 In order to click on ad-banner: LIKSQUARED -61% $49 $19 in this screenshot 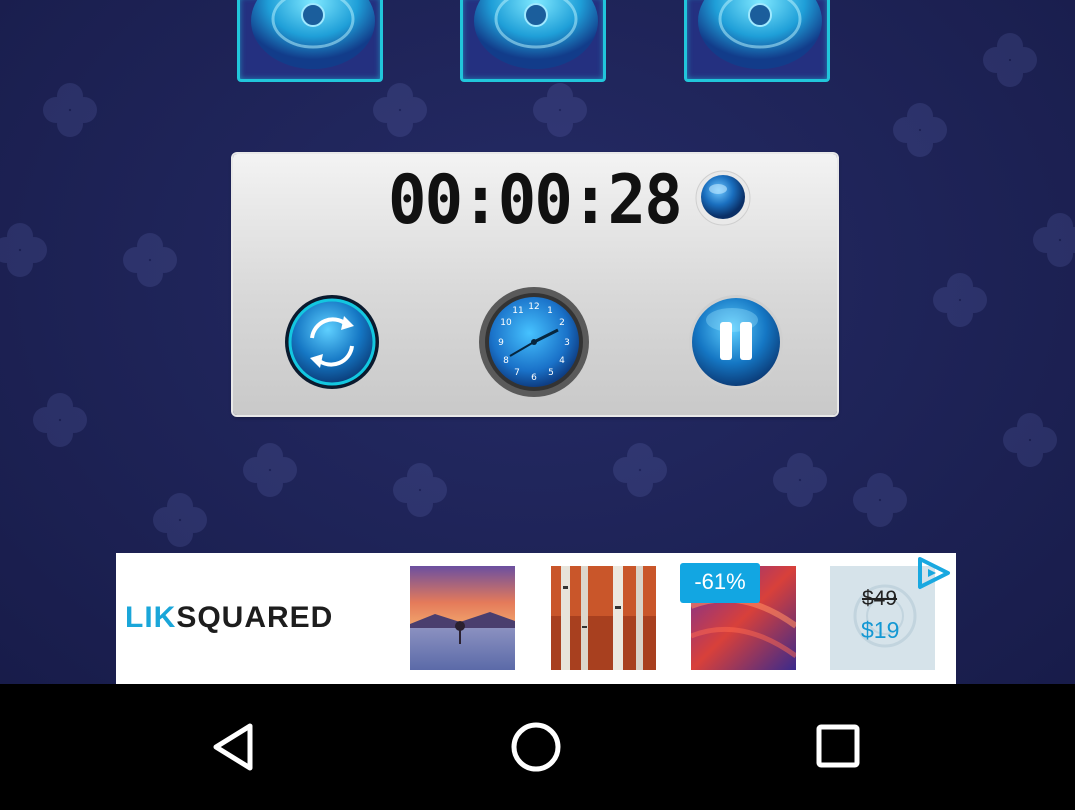, I will do `click(536, 618)`.